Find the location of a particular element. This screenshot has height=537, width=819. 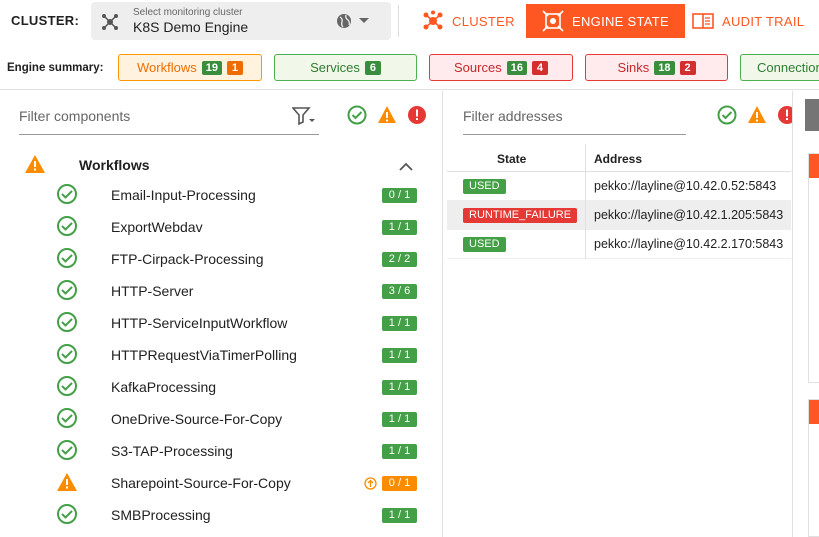

workflow-row: FTP-Cirpack-Processing 2 / 2 is located at coordinates (221, 260).